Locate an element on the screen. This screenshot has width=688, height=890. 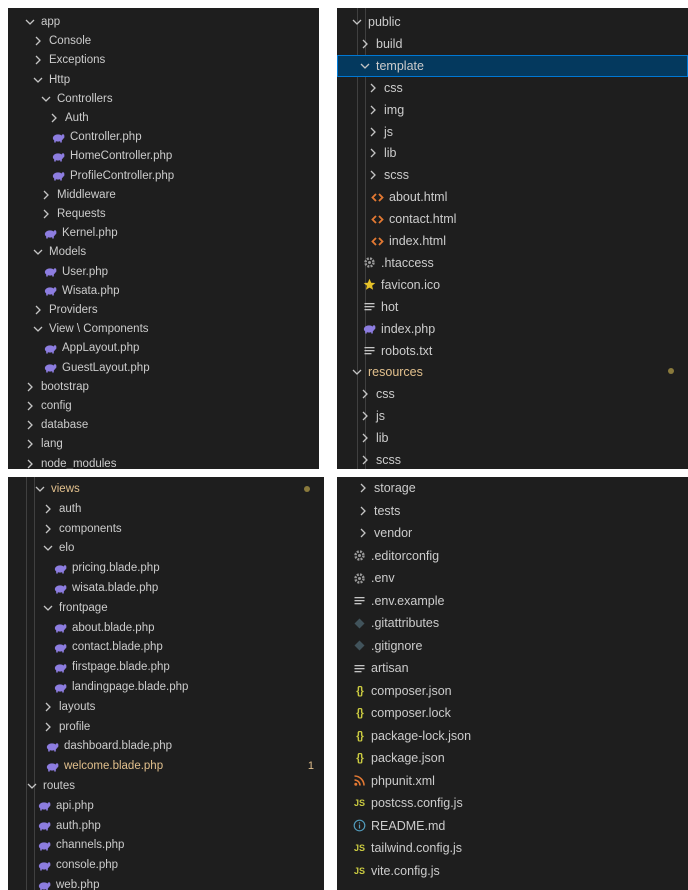
tree-file-profilecontroller-php: ProfileController.php is located at coordinates (163, 176).